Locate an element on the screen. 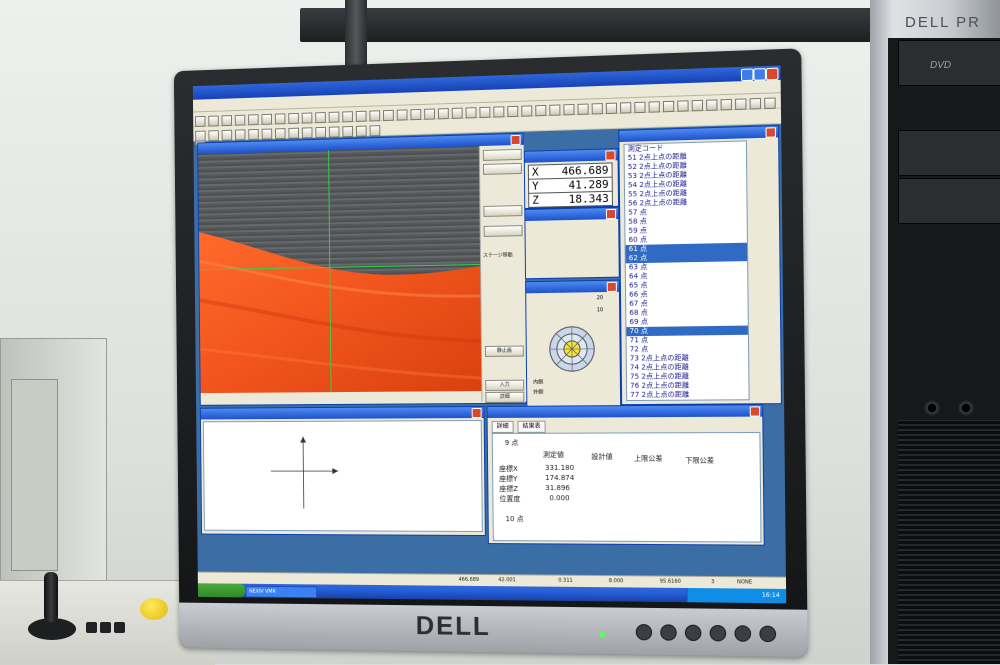  status-value: 95.6160 is located at coordinates (670, 582).